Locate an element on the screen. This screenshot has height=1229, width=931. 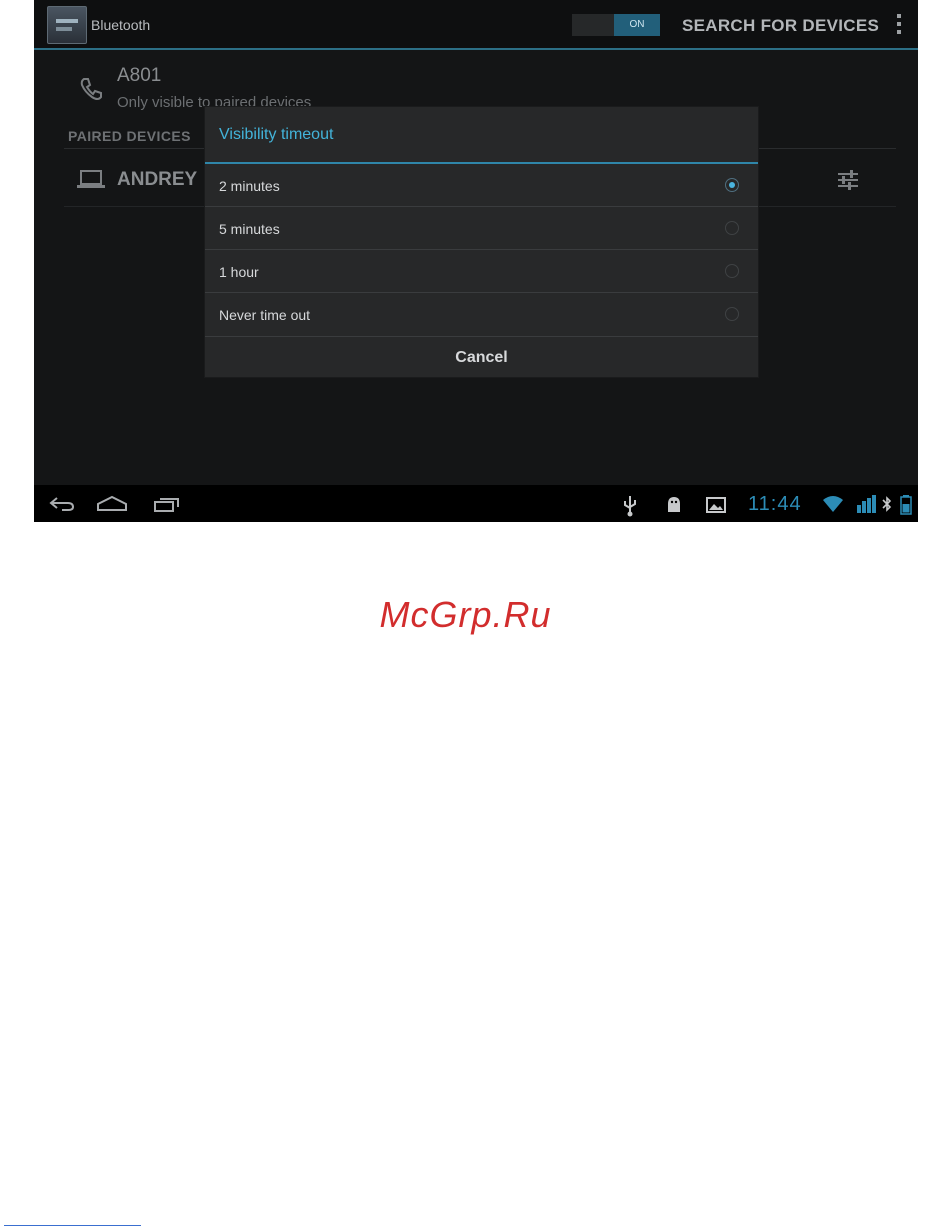
cancel-button: Cancel is located at coordinates (481, 357).